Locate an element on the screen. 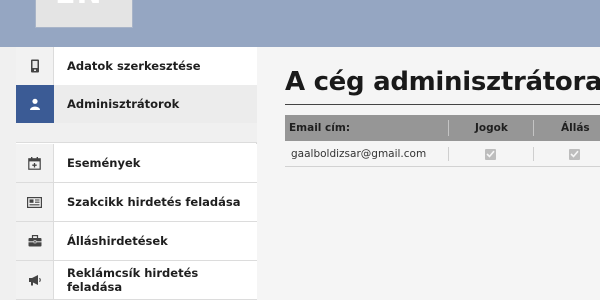 The width and height of the screenshot is (600, 300). page-title: A cég adminisztrátorai is located at coordinates (442, 82).